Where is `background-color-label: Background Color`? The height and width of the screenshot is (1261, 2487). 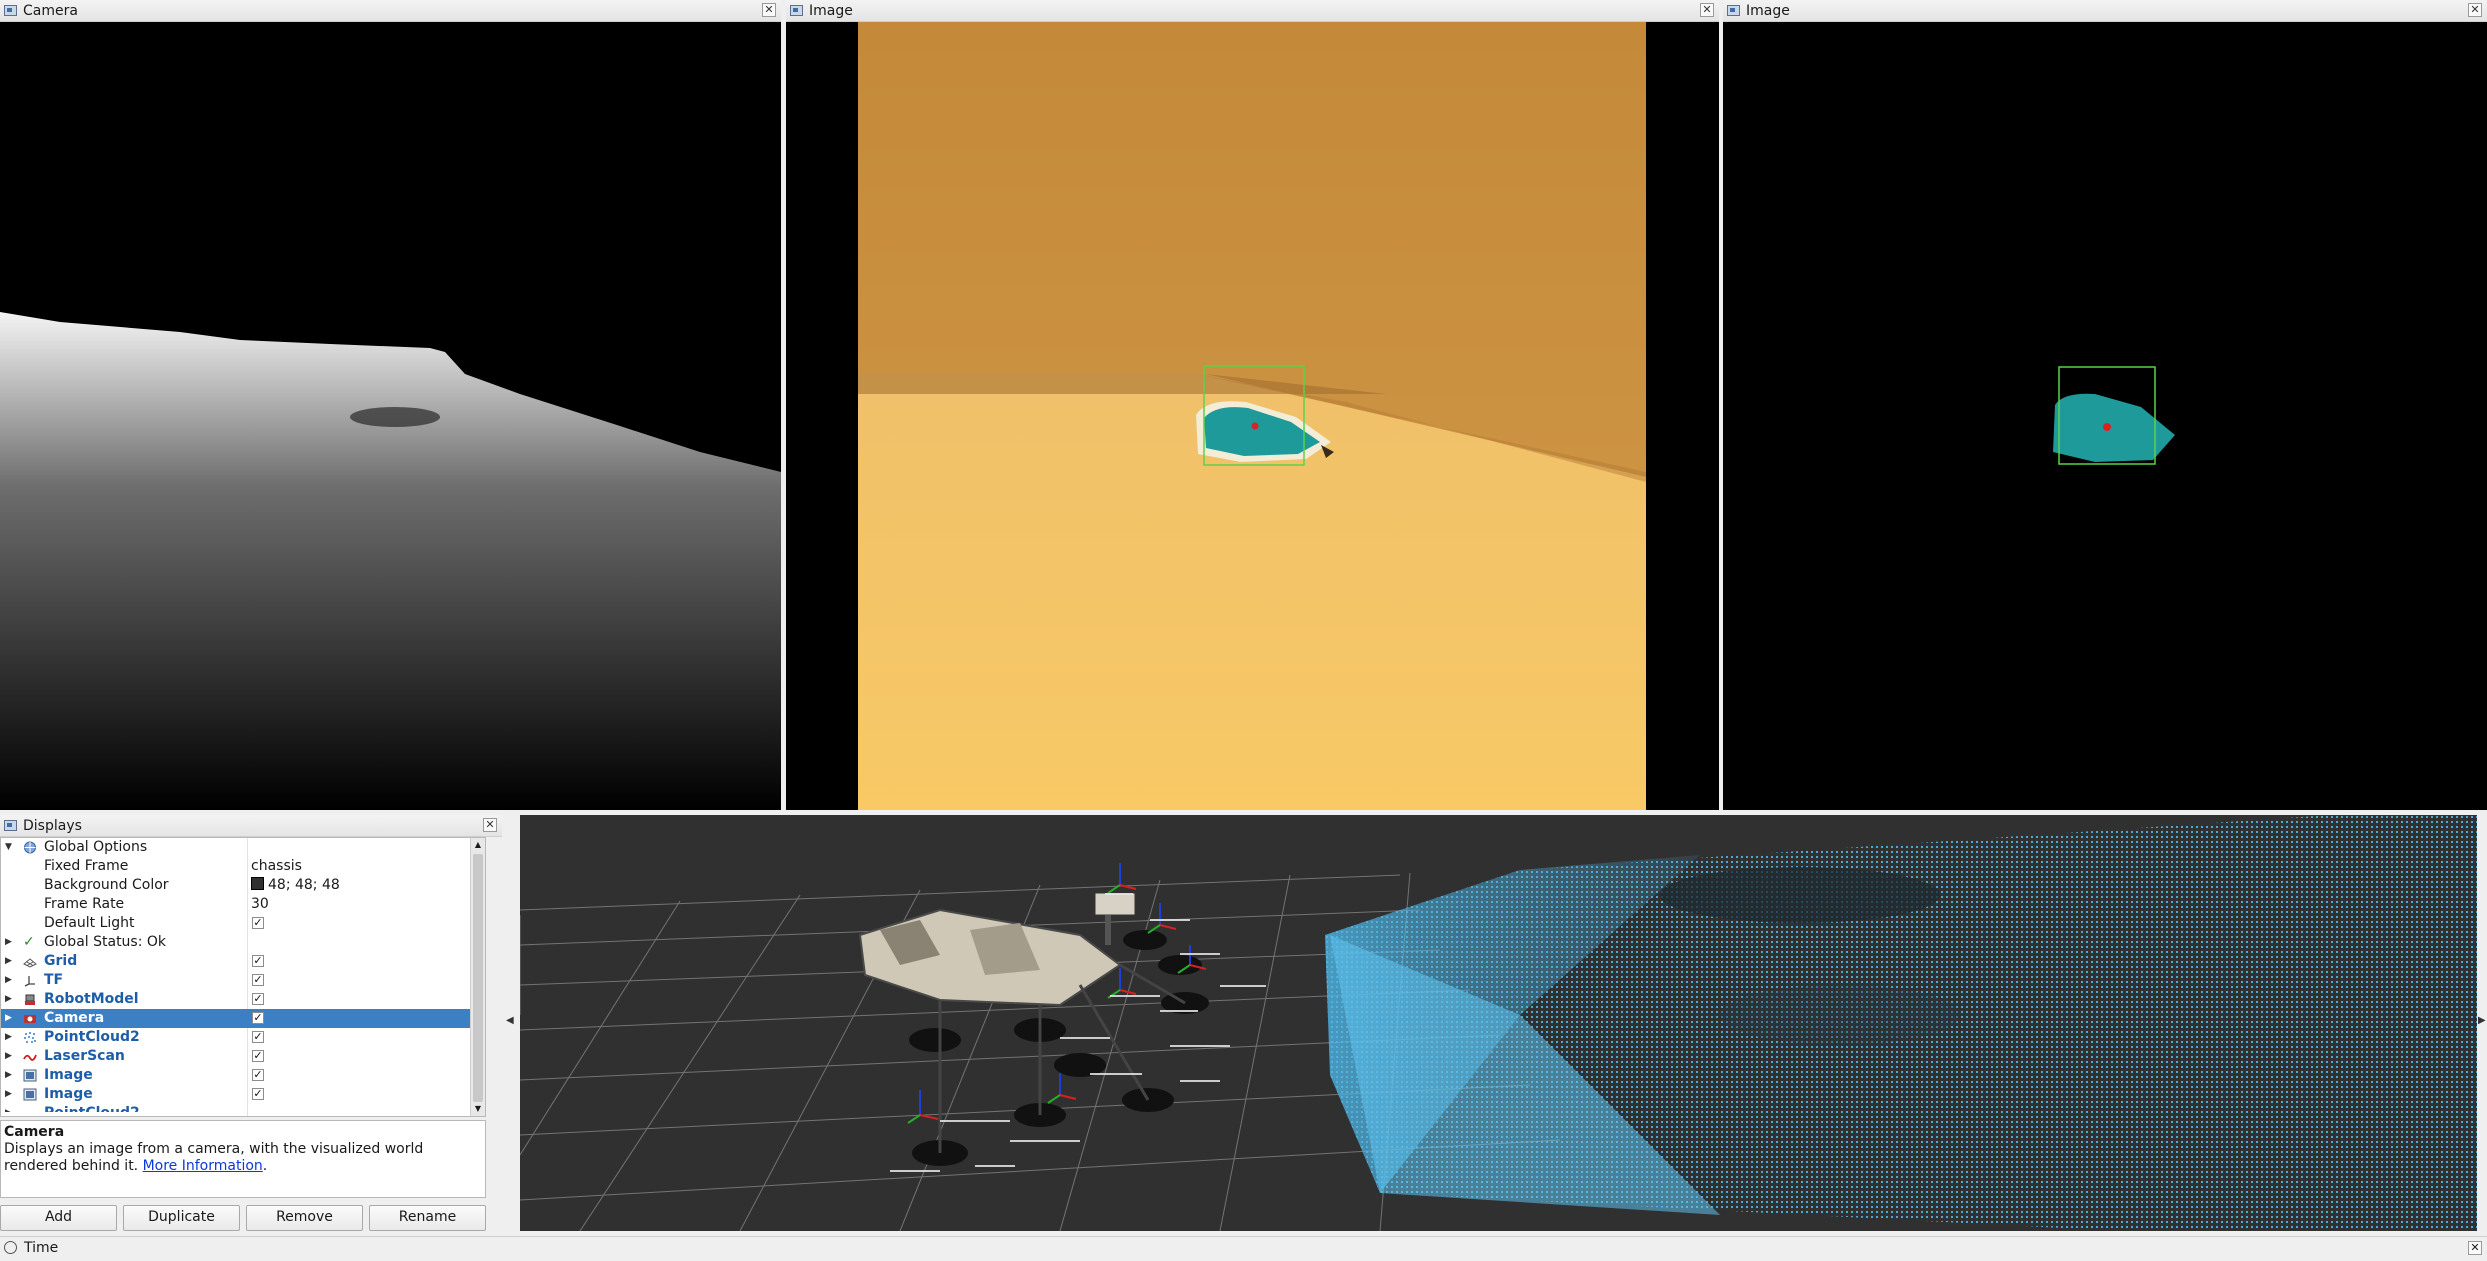
background-color-label: Background Color is located at coordinates (106, 885).